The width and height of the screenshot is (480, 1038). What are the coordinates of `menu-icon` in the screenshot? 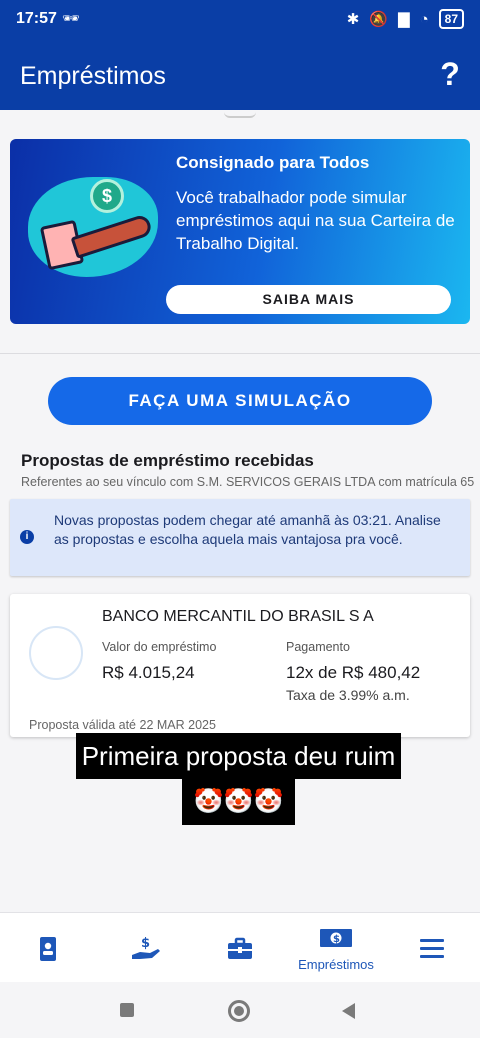 It's located at (432, 948).